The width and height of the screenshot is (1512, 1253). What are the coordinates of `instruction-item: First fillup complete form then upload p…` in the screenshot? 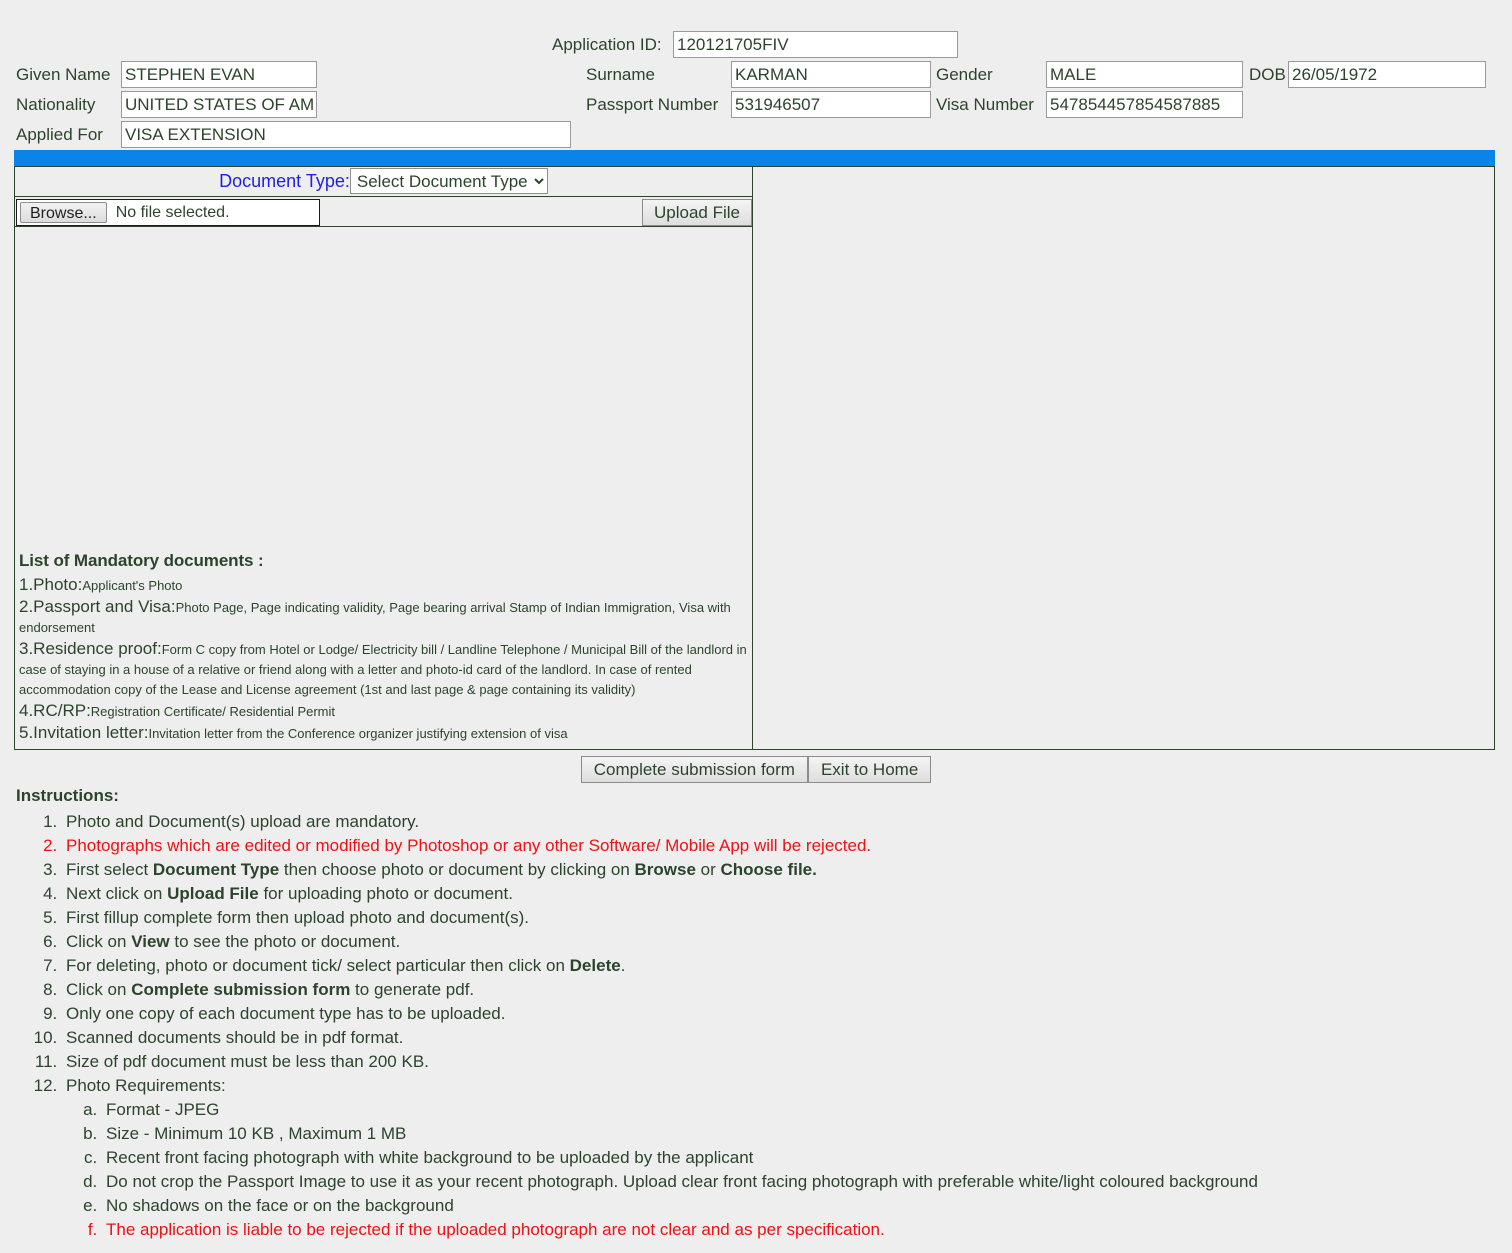 It's located at (779, 918).